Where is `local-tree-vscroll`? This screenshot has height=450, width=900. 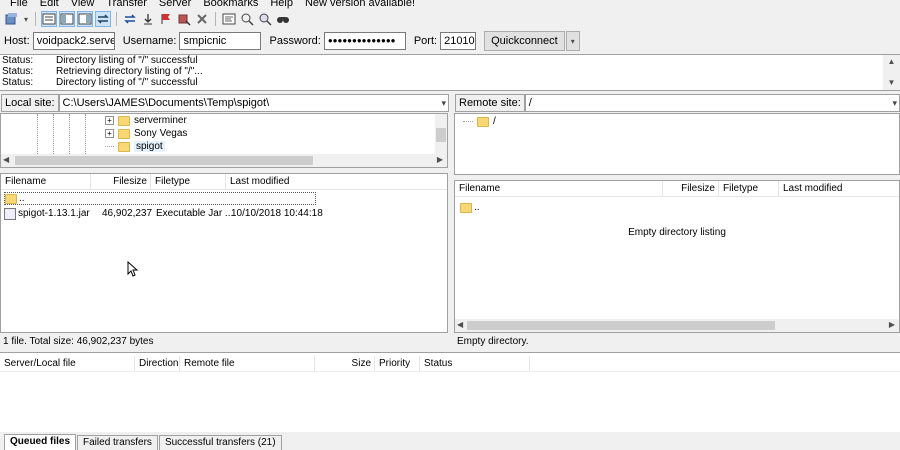 local-tree-vscroll is located at coordinates (441, 134).